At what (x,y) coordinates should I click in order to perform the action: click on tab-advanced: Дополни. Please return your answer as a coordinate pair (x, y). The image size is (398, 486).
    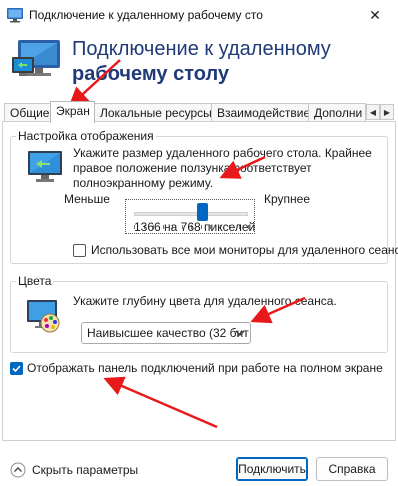
    Looking at the image, I should click on (337, 112).